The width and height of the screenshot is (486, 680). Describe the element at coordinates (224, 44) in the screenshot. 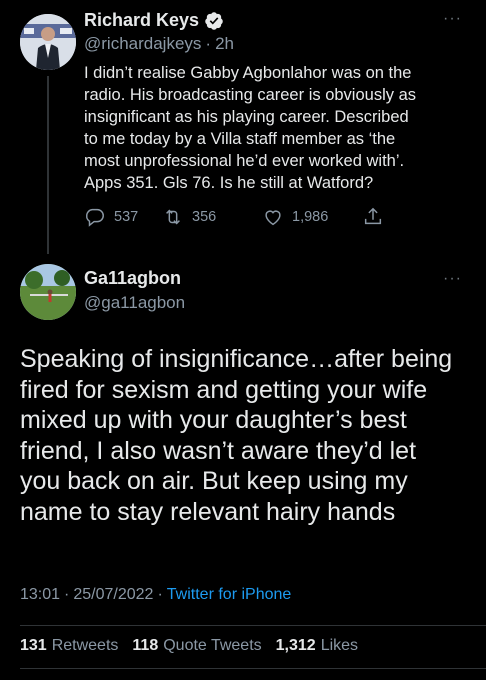

I see `tweet1-time: 2h` at that location.